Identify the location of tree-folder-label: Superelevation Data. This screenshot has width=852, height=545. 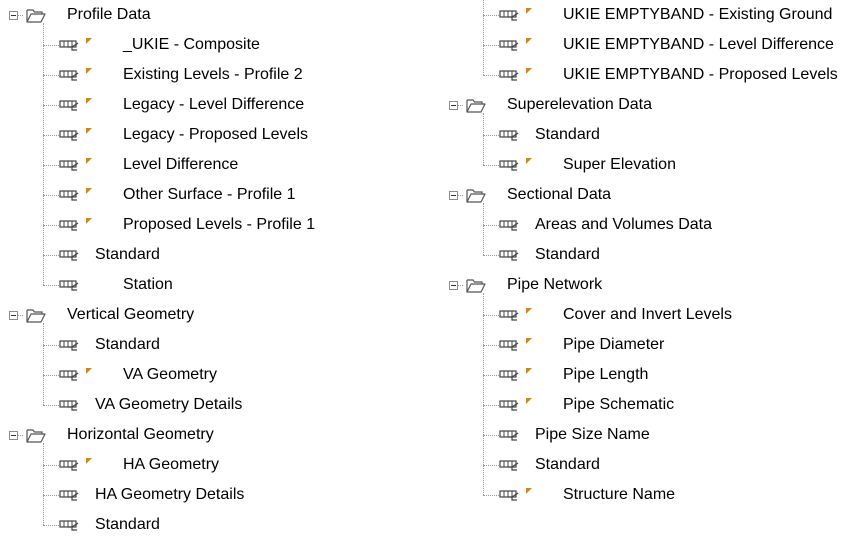
(579, 104).